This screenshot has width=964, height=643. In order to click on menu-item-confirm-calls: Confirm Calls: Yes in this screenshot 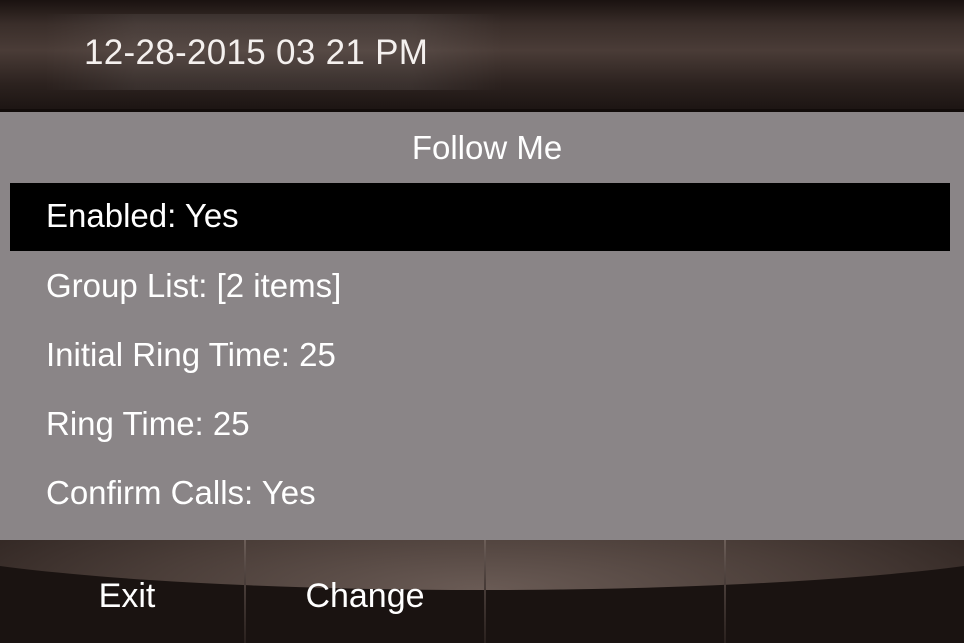, I will do `click(480, 492)`.